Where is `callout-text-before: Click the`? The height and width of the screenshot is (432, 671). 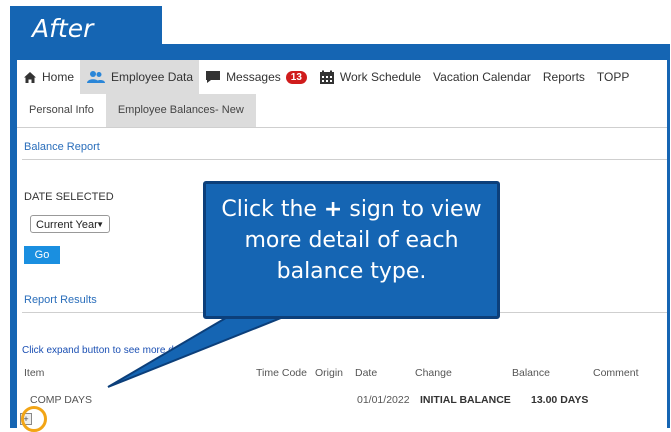 callout-text-before: Click the is located at coordinates (272, 209).